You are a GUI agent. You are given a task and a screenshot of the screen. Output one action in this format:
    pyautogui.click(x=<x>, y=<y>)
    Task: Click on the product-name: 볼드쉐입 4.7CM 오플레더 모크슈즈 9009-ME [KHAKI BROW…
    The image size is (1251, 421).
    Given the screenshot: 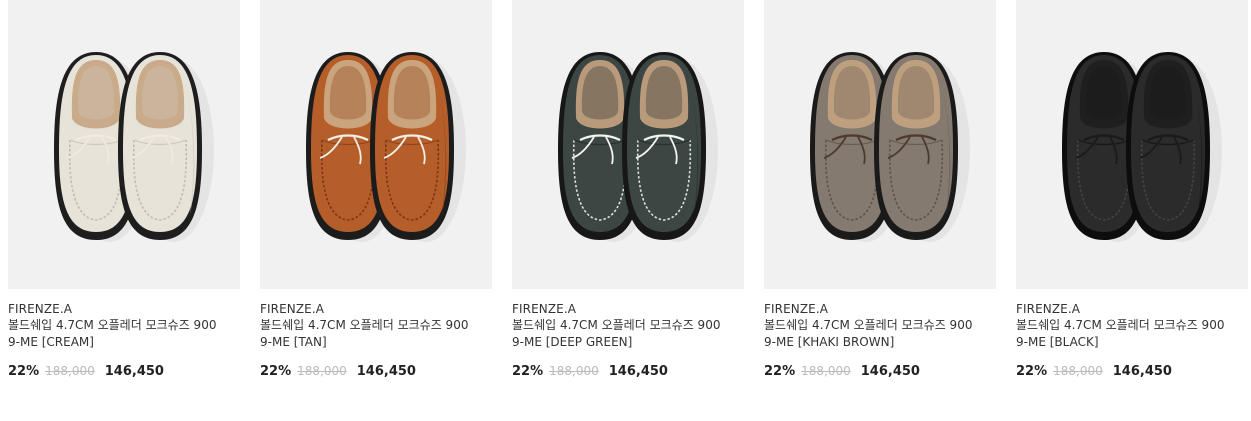 What is the action you would take?
    pyautogui.click(x=869, y=334)
    